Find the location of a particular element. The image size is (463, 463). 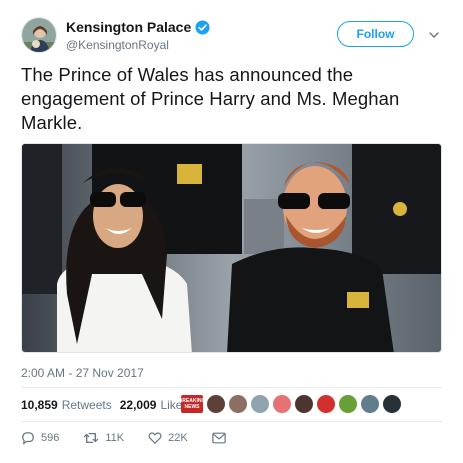

author-name-row: Kensington Palace is located at coordinates (138, 27).